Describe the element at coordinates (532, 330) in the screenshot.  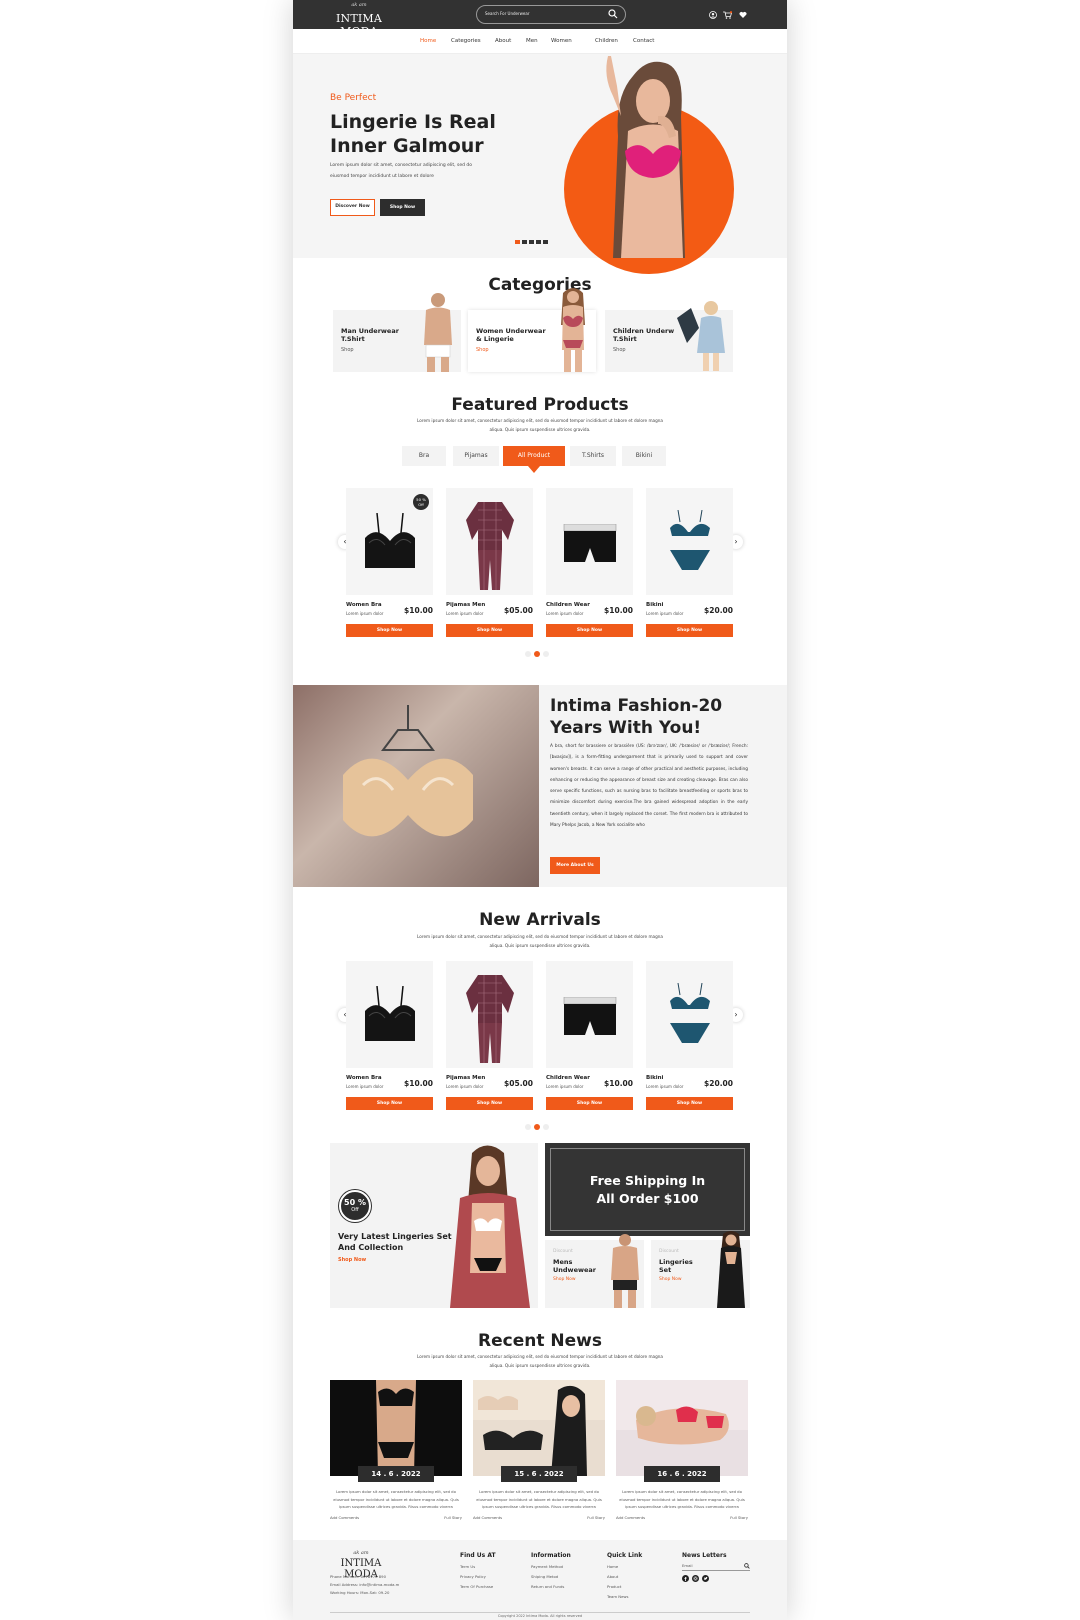
I see `category-card-women: Women Underwear & Lingerie Shop` at that location.